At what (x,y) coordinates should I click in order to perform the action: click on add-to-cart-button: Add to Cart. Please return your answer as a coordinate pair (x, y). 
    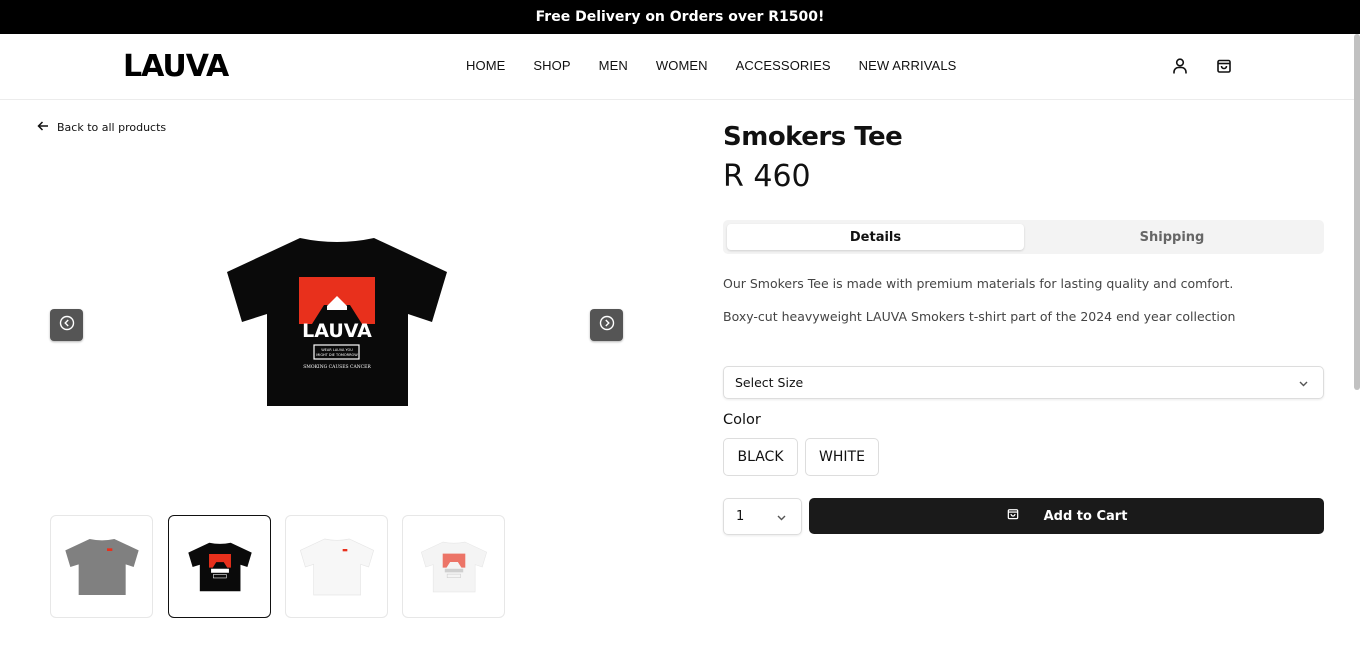
    Looking at the image, I should click on (1066, 516).